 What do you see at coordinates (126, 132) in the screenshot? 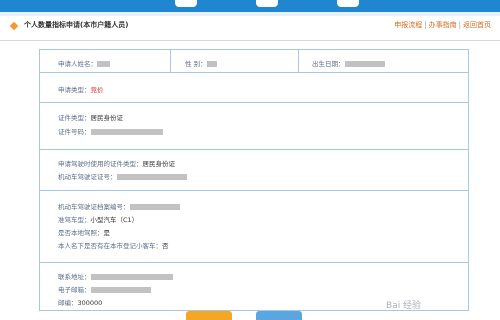
I see `id-number-redacted` at bounding box center [126, 132].